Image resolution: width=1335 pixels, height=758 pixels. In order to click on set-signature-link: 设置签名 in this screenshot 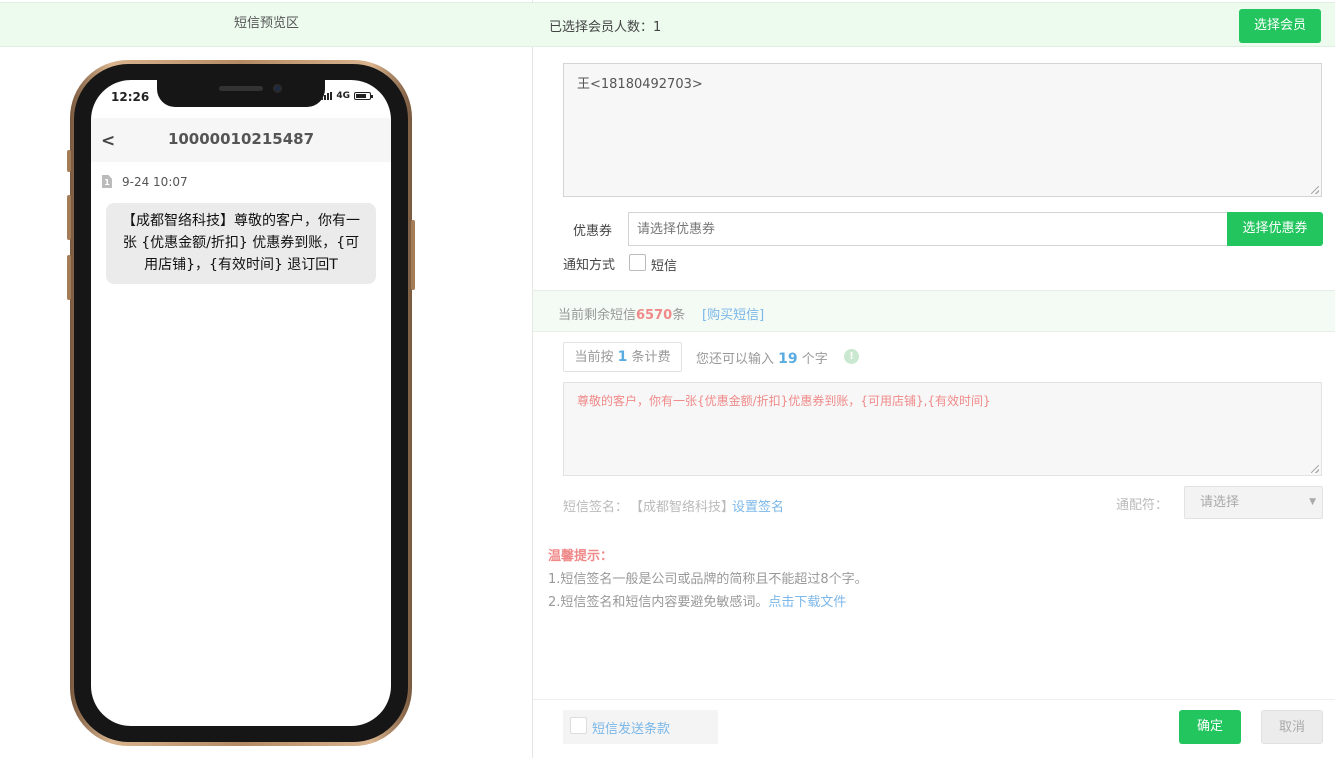, I will do `click(758, 505)`.